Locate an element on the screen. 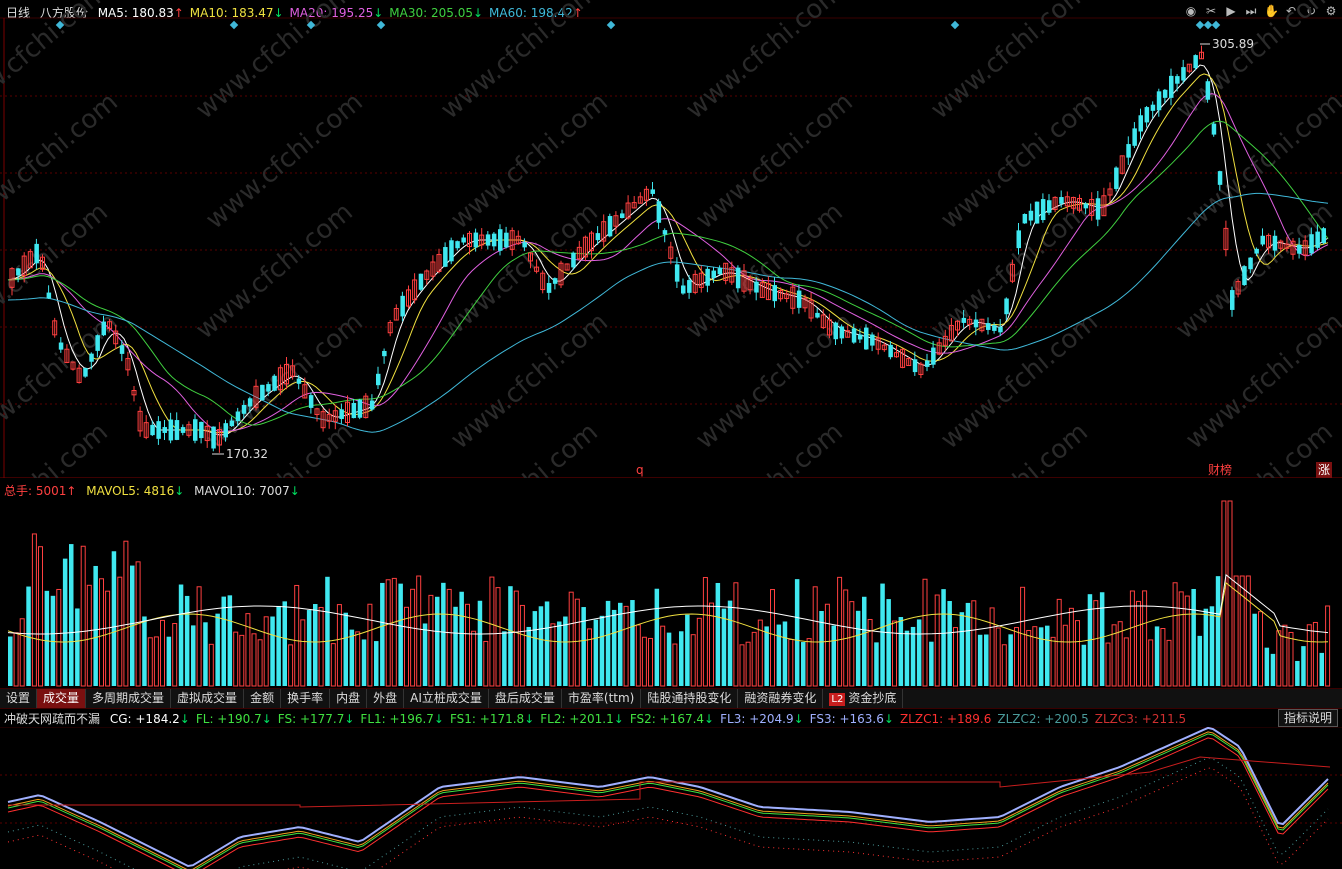 Image resolution: width=1342 pixels, height=869 pixels. tab-3: 虚拟成交量 is located at coordinates (208, 698).